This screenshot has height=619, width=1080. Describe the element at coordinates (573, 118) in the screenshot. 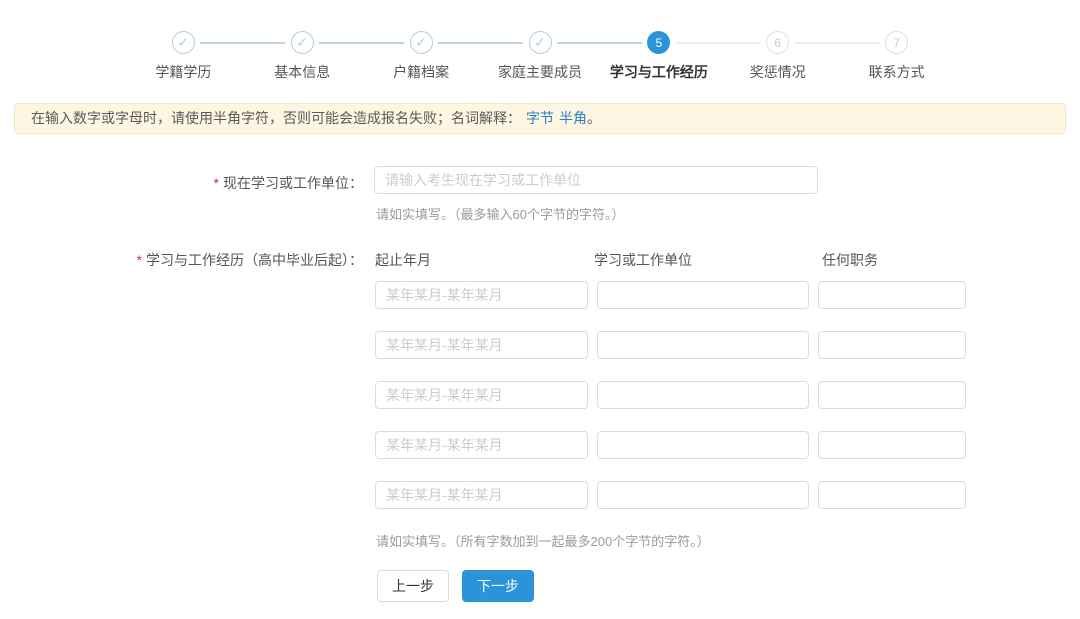

I see `notice-link-halfwidth: 半角` at that location.